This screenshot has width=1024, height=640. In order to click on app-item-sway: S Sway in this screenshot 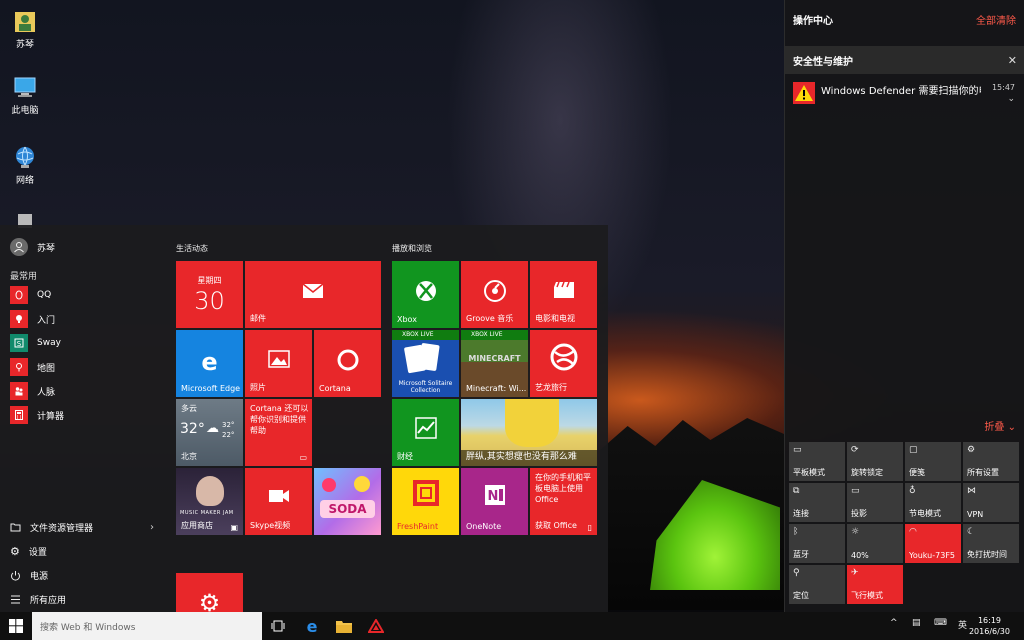, I will do `click(84, 343)`.